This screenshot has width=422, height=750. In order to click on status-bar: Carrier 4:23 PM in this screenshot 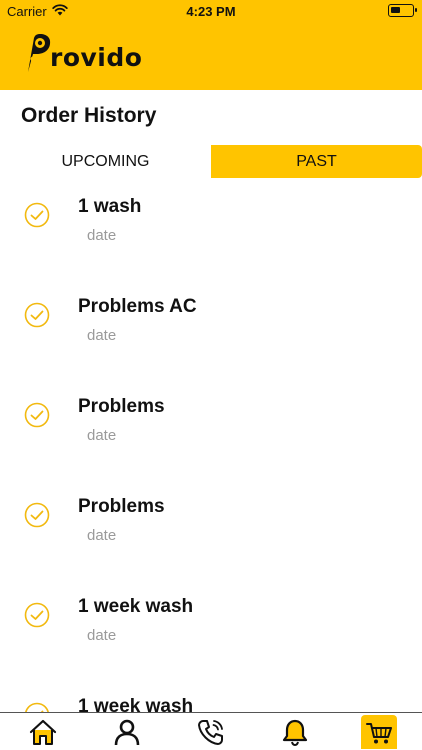, I will do `click(211, 11)`.